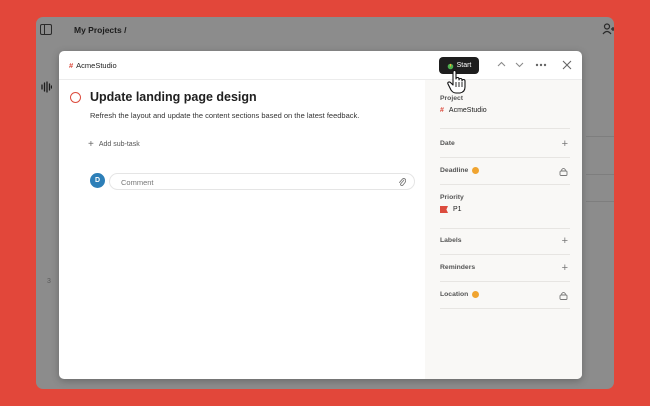 The width and height of the screenshot is (650, 406). What do you see at coordinates (46, 29) in the screenshot?
I see `sidebar-toggle-icon` at bounding box center [46, 29].